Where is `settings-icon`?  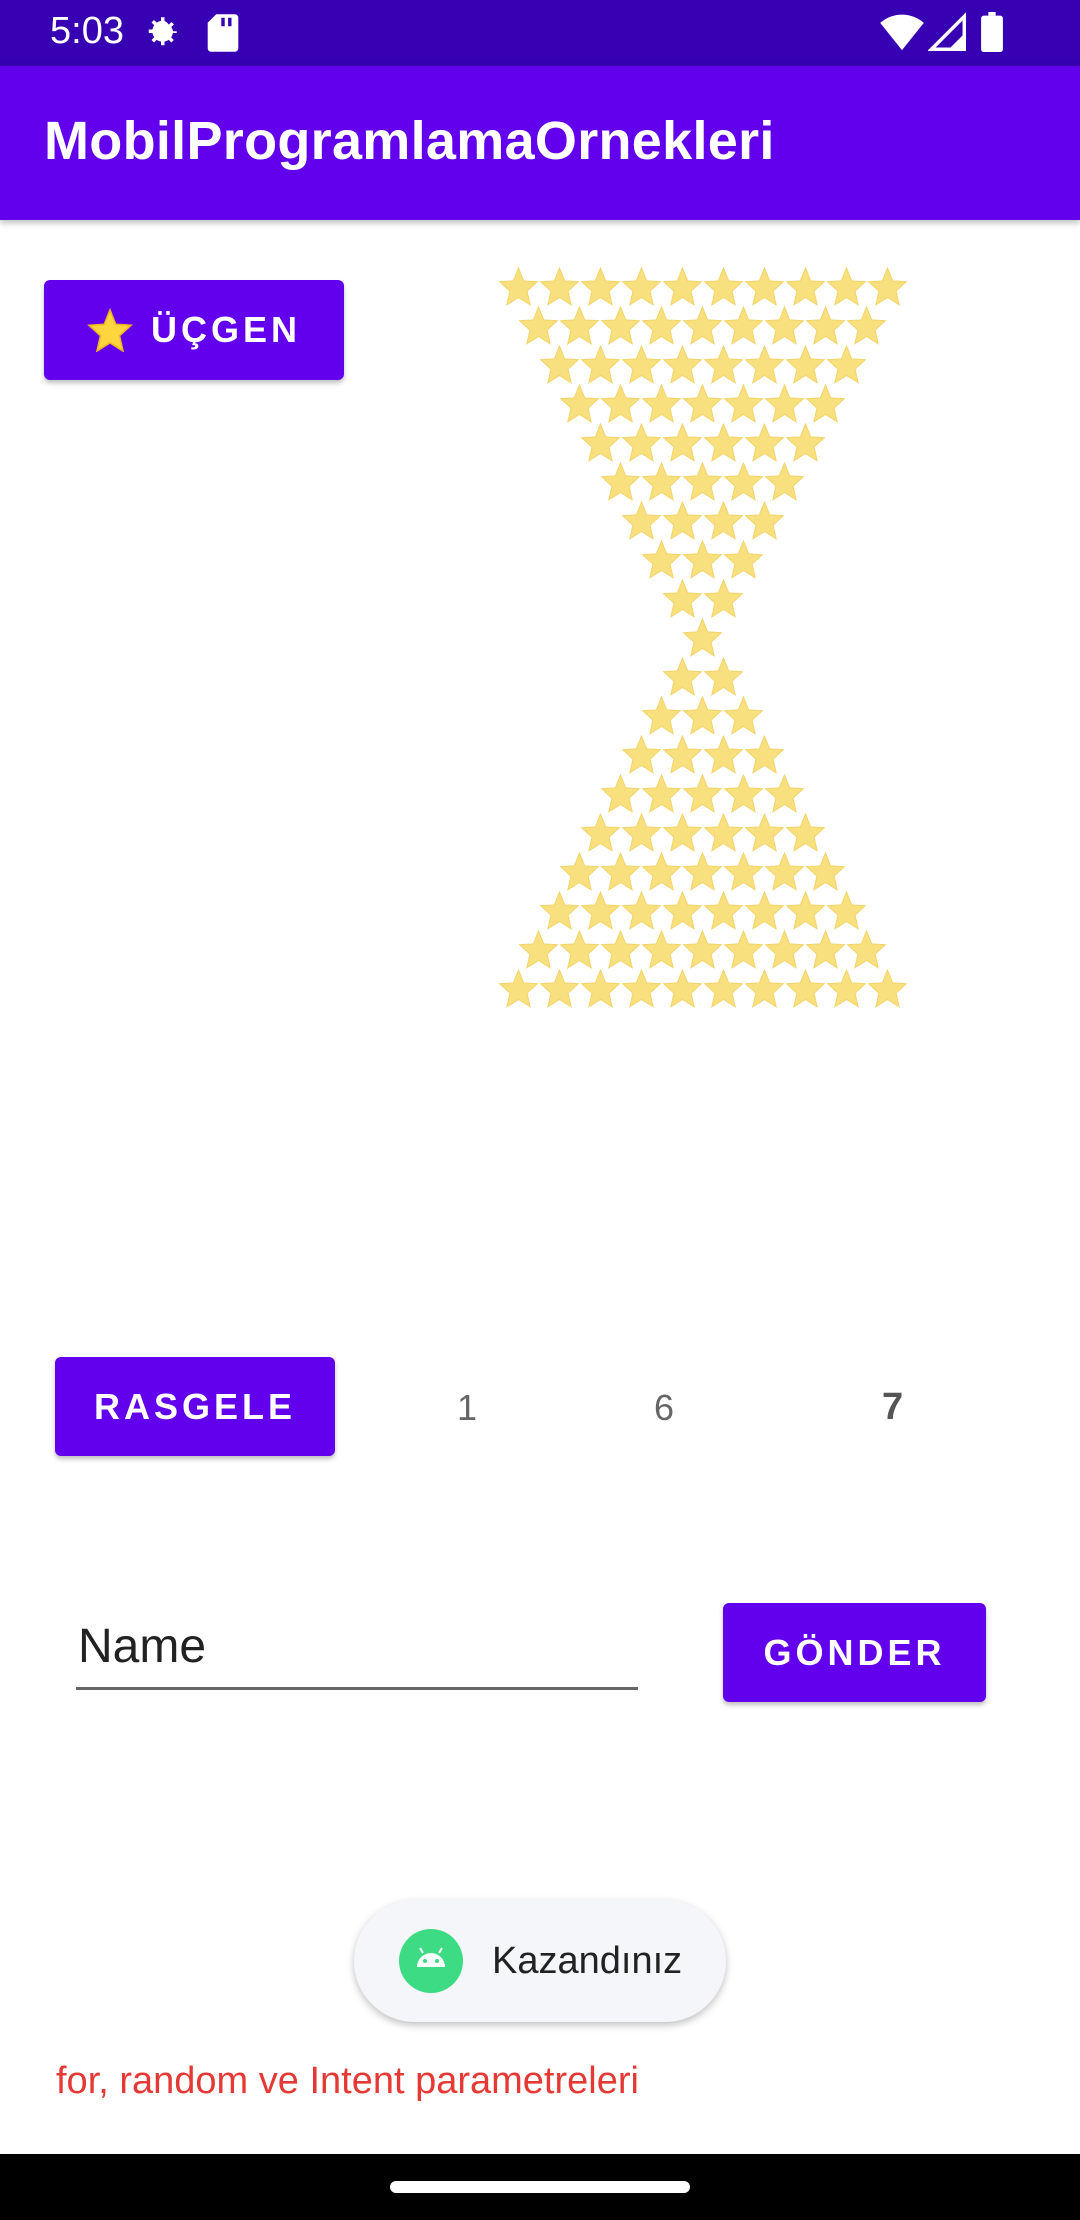
settings-icon is located at coordinates (161, 35).